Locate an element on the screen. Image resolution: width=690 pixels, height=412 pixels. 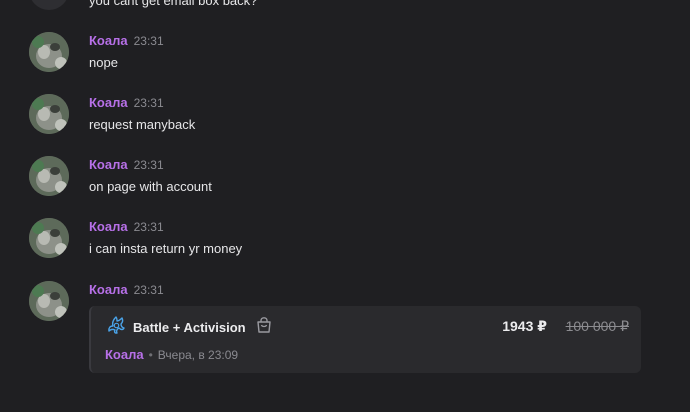
order-card-footer: Коала • Вчера, в 23:09 is located at coordinates (171, 354).